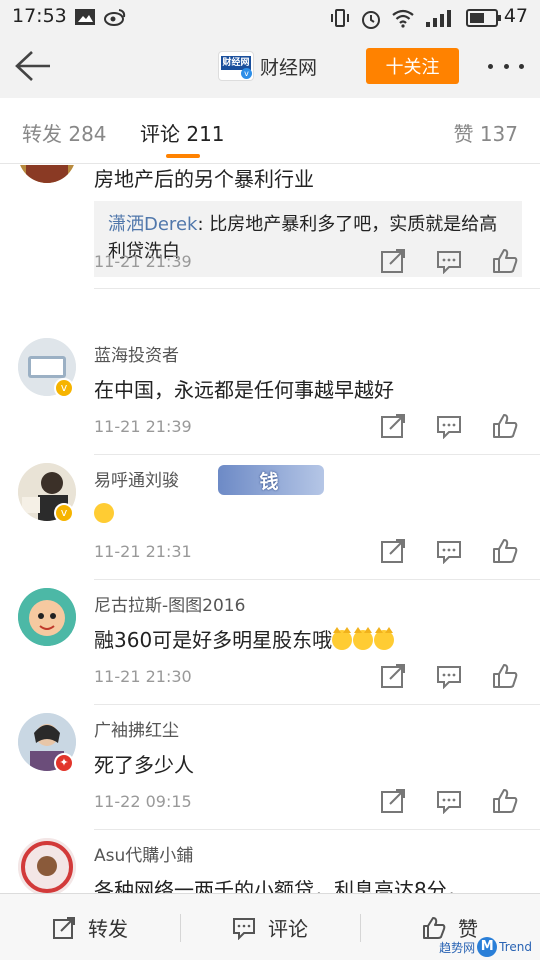 The height and width of the screenshot is (960, 540). I want to click on watermark-text: 趋势网, so click(457, 947).